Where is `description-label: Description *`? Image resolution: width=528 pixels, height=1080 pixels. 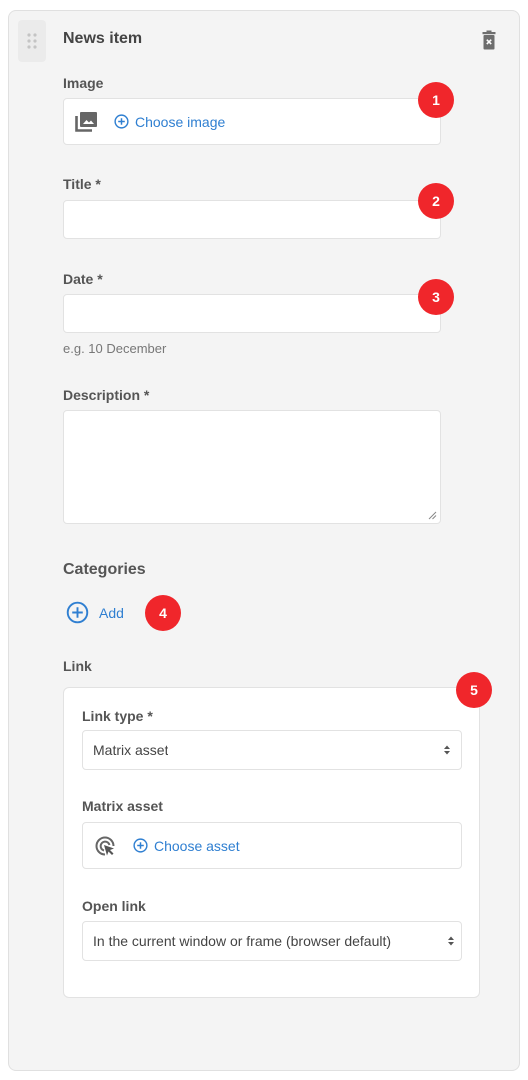 description-label: Description * is located at coordinates (106, 395).